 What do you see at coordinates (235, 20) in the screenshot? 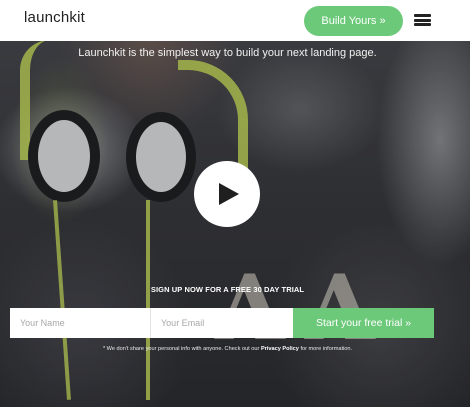
I see `top-header: launchkit Build Yours »` at bounding box center [235, 20].